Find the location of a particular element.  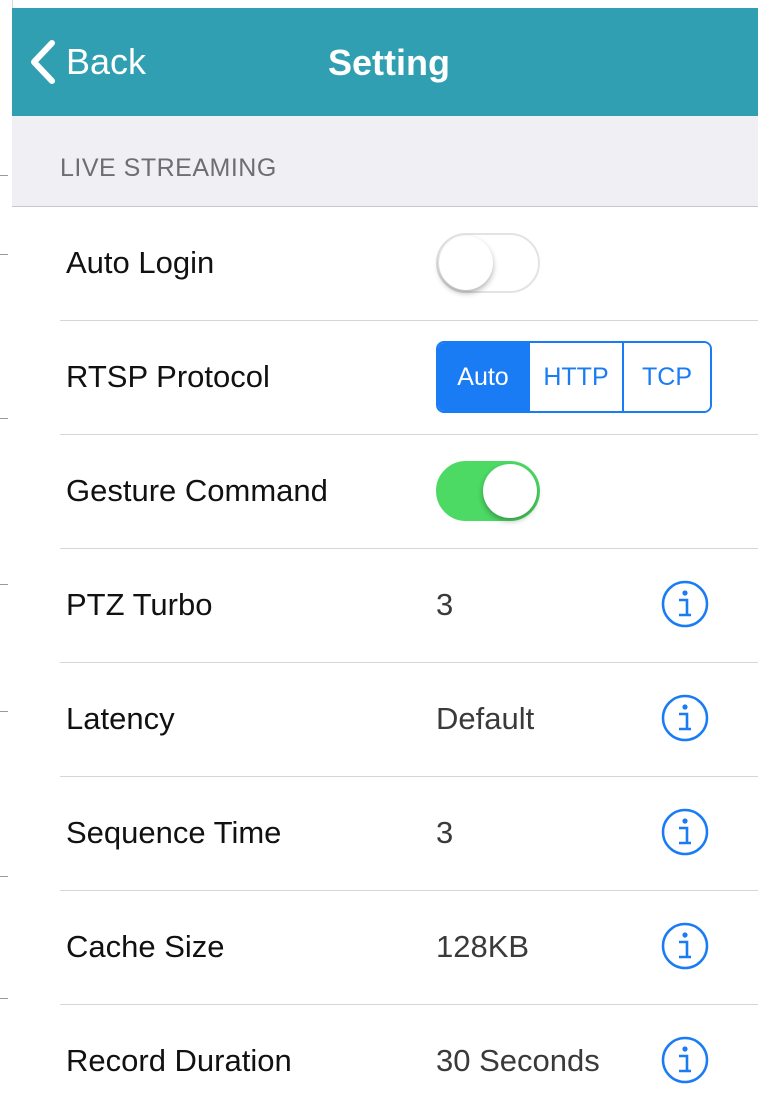

row-cache-size: Cache Size 128KB is located at coordinates (385, 948).